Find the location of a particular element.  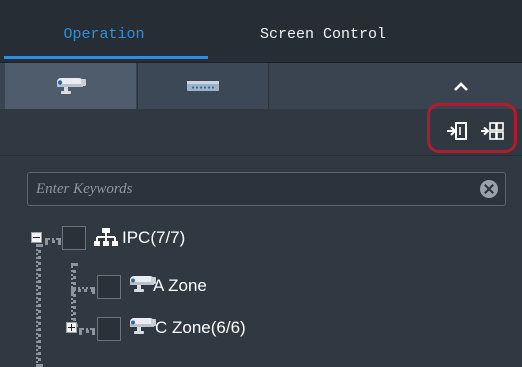

search-input is located at coordinates (246, 189).